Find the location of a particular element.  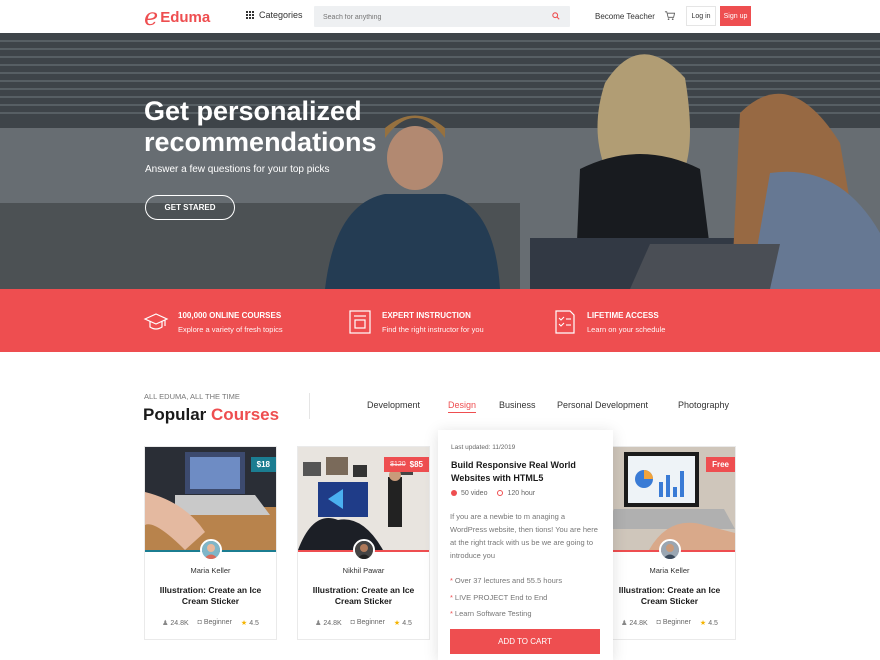

logo-text: Eduma is located at coordinates (185, 17).